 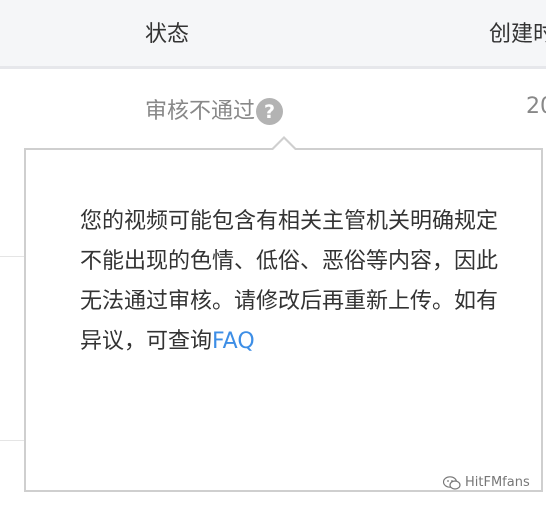 What do you see at coordinates (284, 144) in the screenshot?
I see `tooltip-arrow-inner` at bounding box center [284, 144].